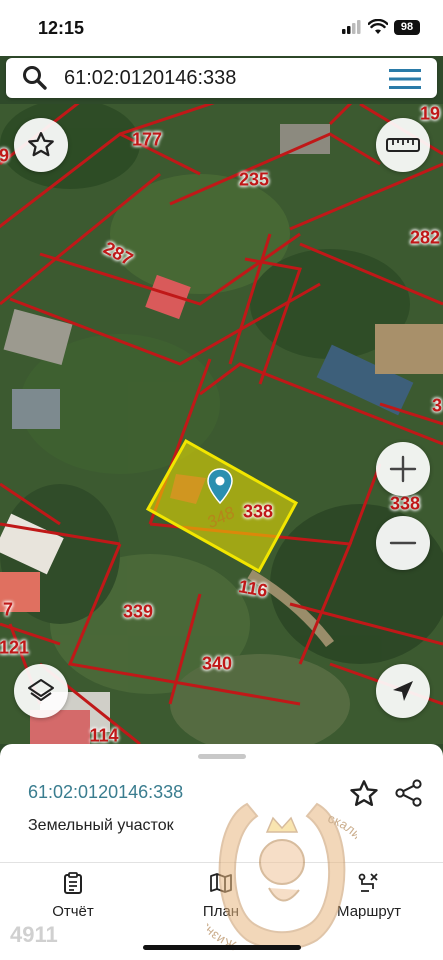 The width and height of the screenshot is (443, 960). What do you see at coordinates (147, 139) in the screenshot?
I see `plot-label: 177` at bounding box center [147, 139].